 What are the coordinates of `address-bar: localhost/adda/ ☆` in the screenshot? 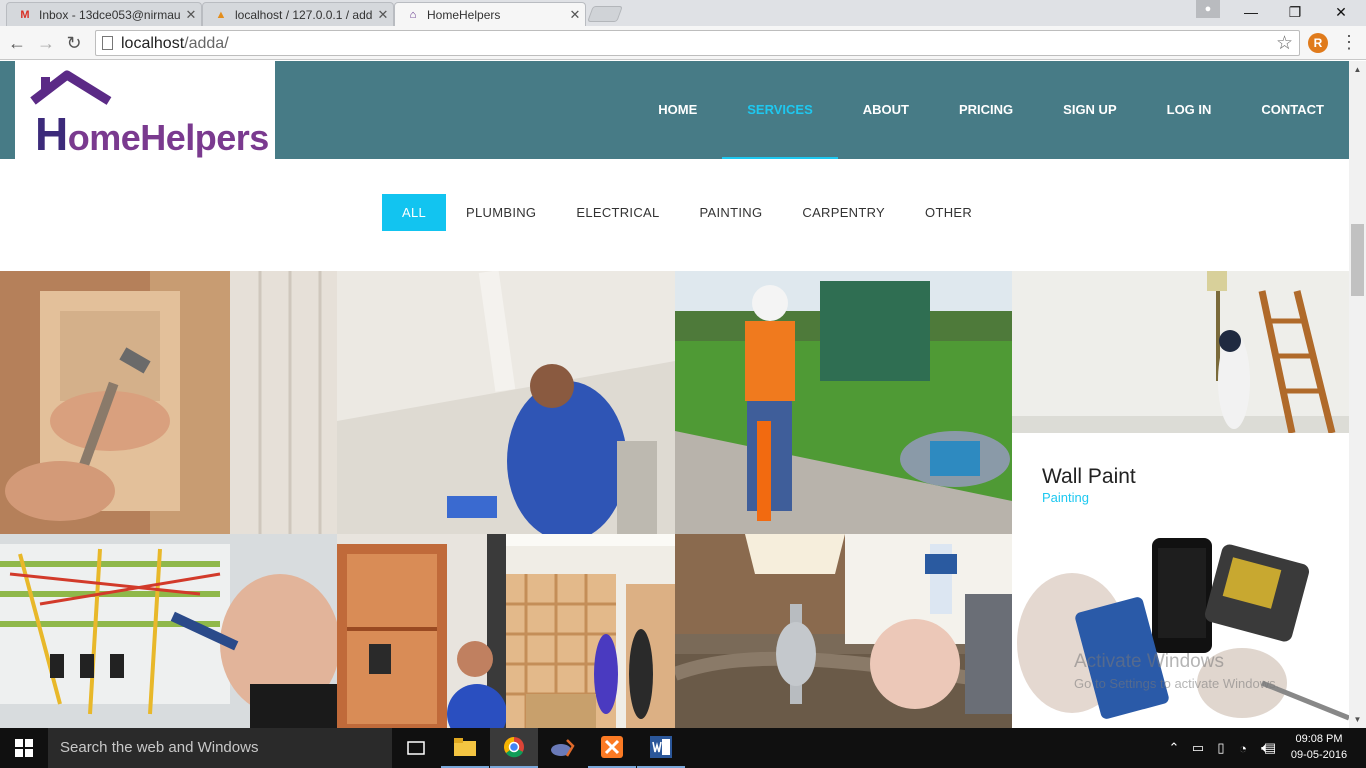 It's located at (697, 43).